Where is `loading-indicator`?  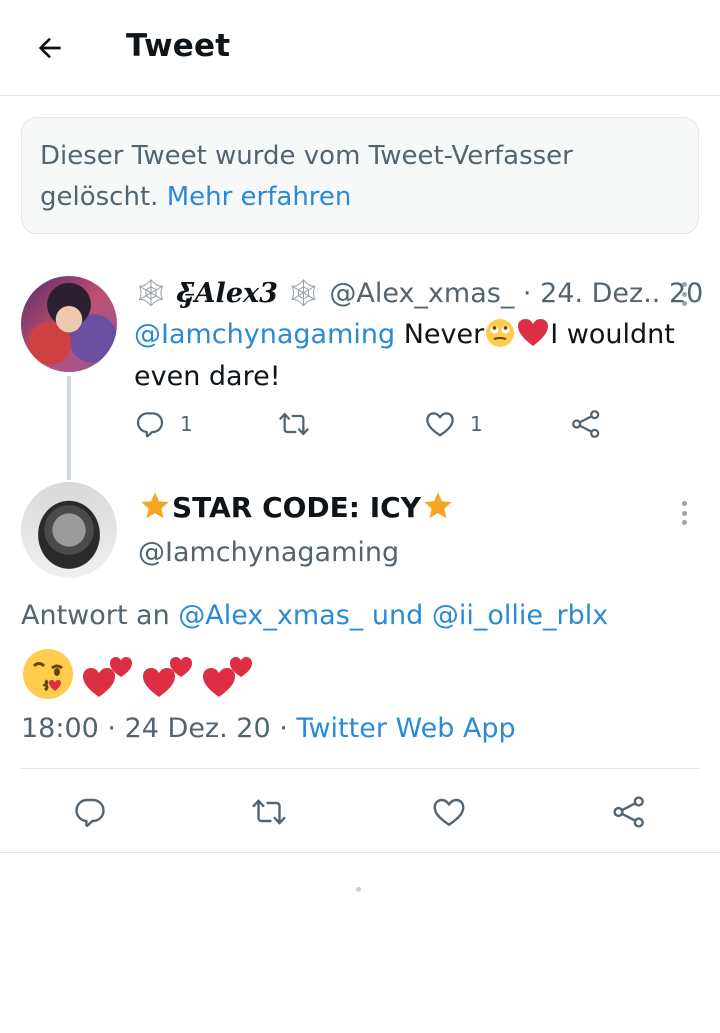
loading-indicator is located at coordinates (358, 889).